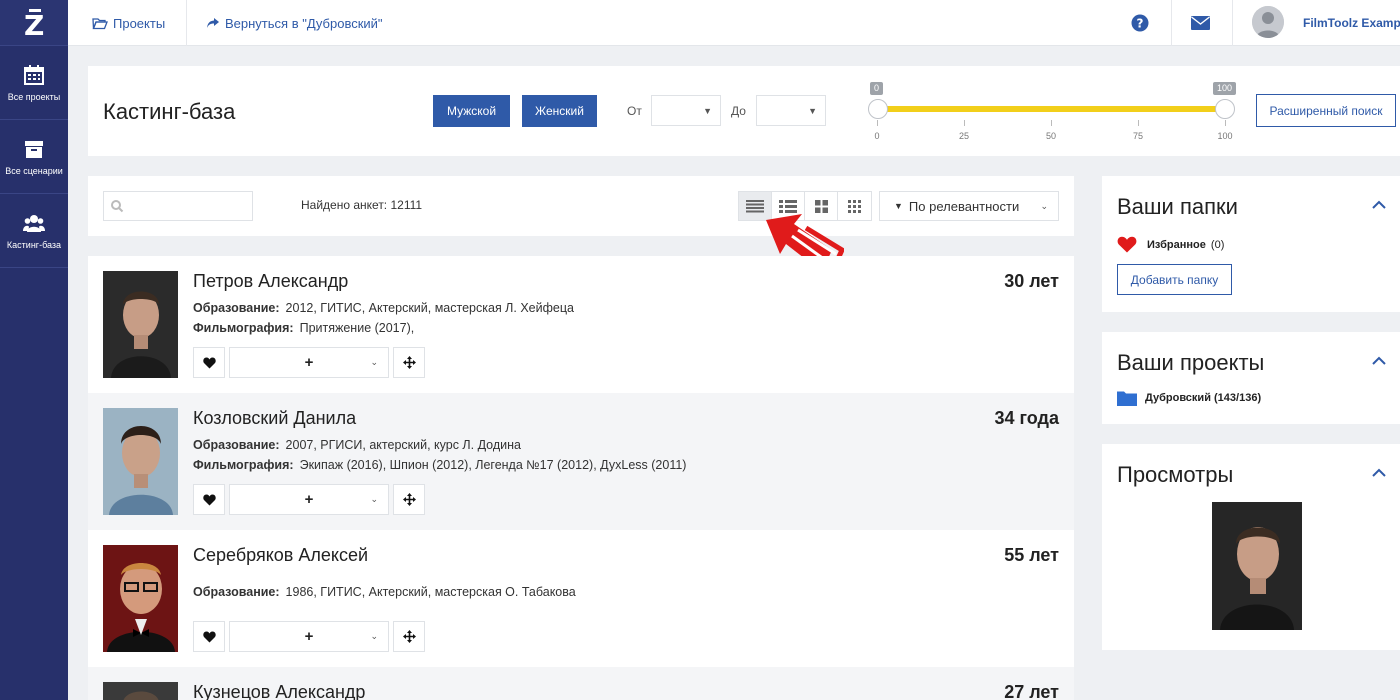 This screenshot has height=700, width=1400. What do you see at coordinates (1031, 281) in the screenshot?
I see `actor-age: 30 лет` at bounding box center [1031, 281].